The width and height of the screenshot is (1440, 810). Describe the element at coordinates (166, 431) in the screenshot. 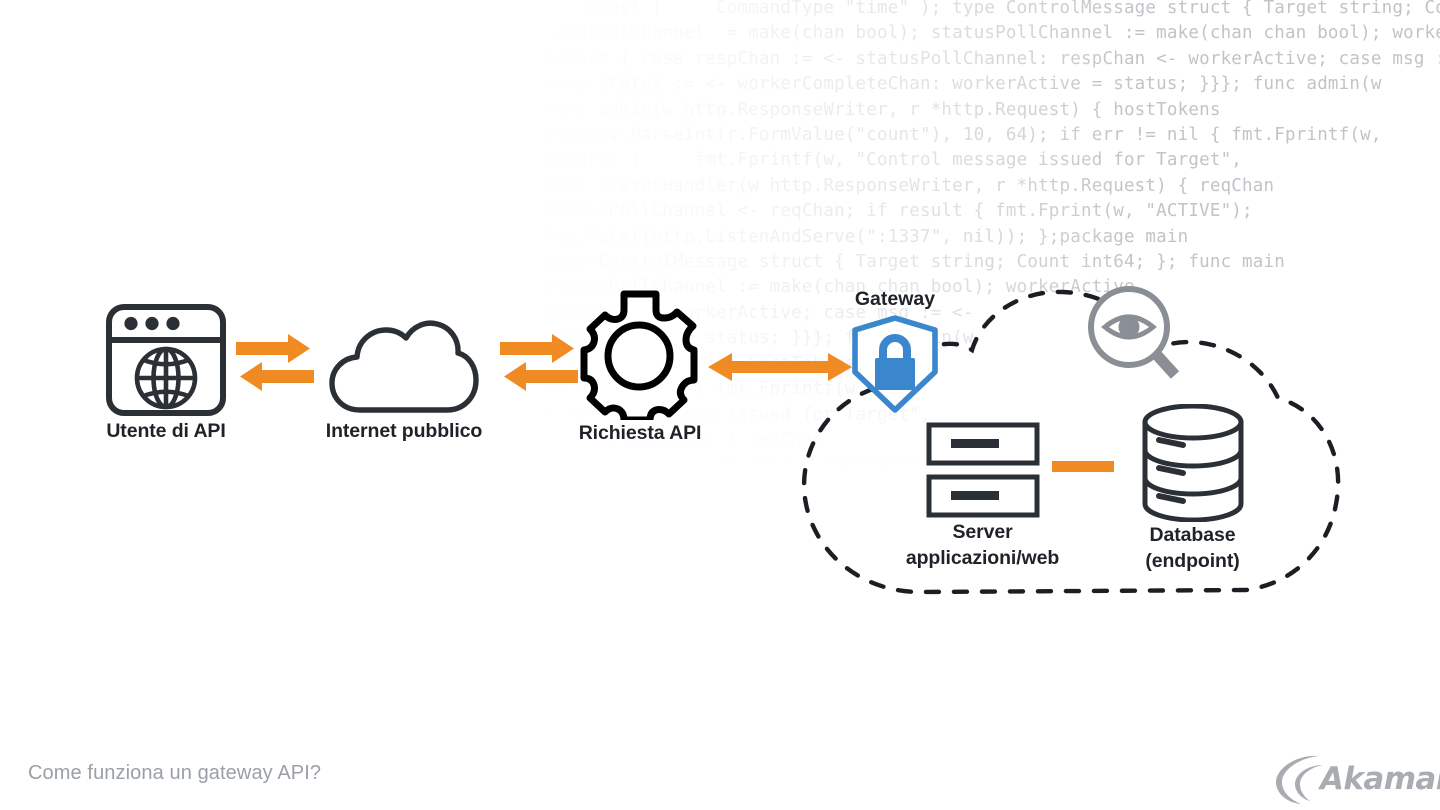

I see `node-api-user-label: Utente di API` at that location.